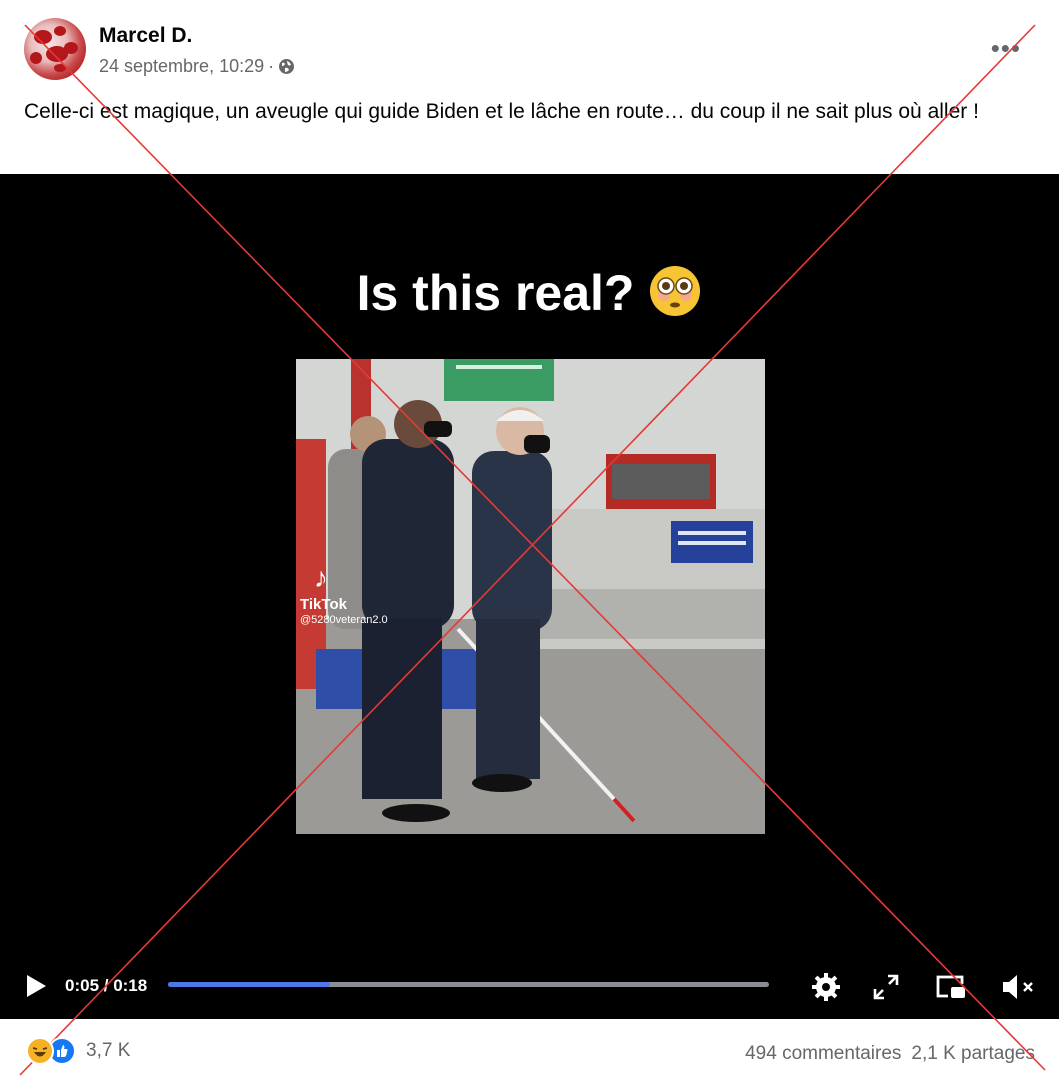 The width and height of the screenshot is (1059, 1080). What do you see at coordinates (108, 1050) in the screenshot?
I see `reaction-count: 3,7 K` at bounding box center [108, 1050].